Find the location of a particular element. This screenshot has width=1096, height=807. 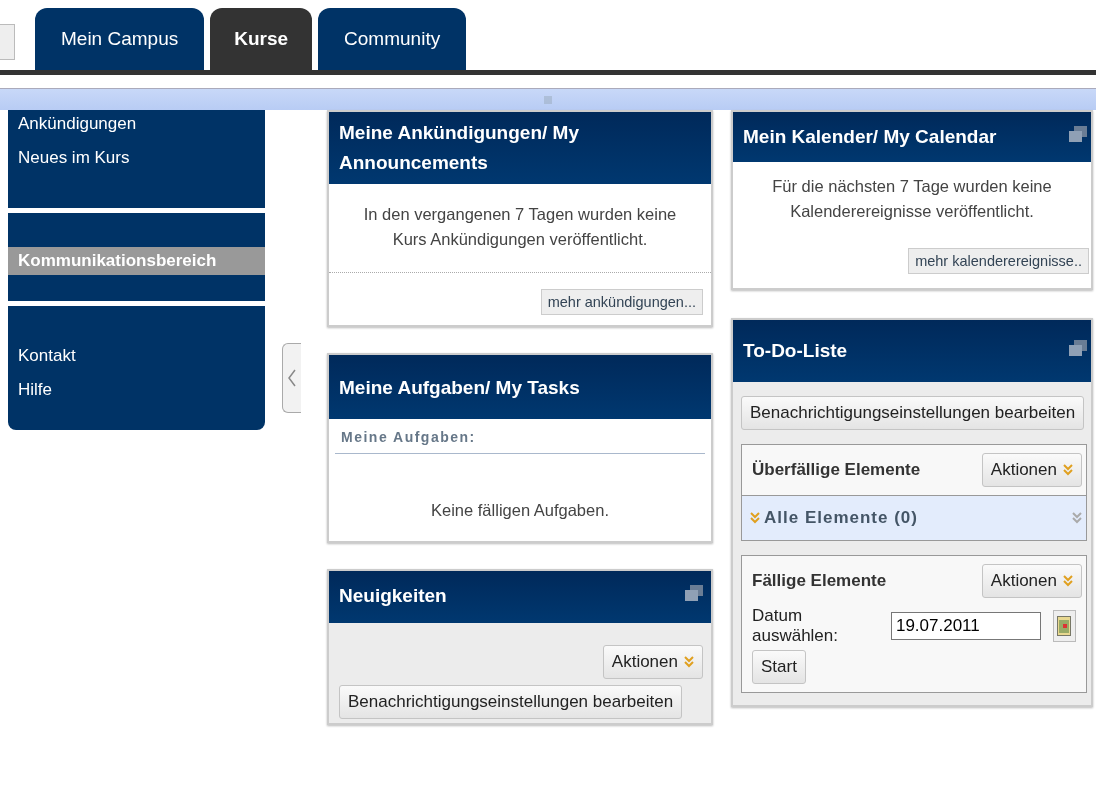

tab-scroll-button is located at coordinates (7, 42).